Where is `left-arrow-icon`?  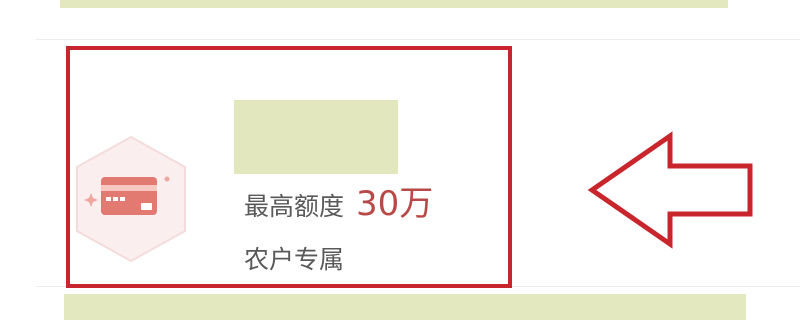 left-arrow-icon is located at coordinates (670, 190).